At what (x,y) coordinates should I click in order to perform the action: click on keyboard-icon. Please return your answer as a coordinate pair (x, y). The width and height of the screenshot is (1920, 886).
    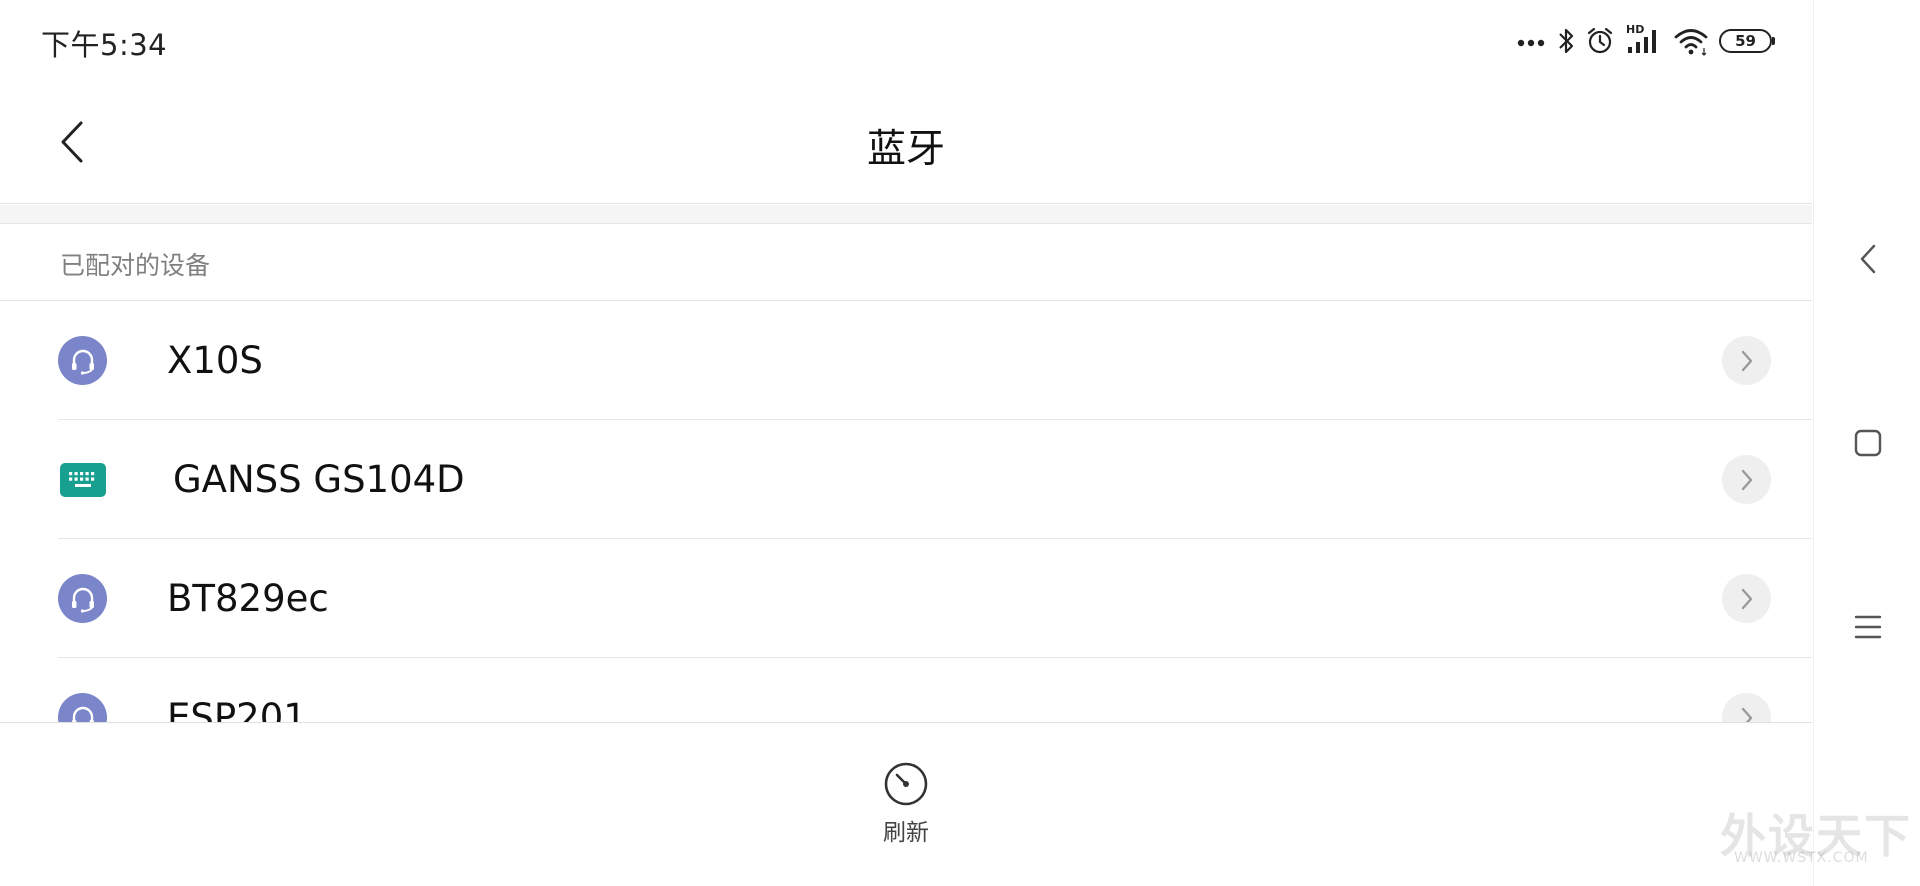
    Looking at the image, I should click on (82, 479).